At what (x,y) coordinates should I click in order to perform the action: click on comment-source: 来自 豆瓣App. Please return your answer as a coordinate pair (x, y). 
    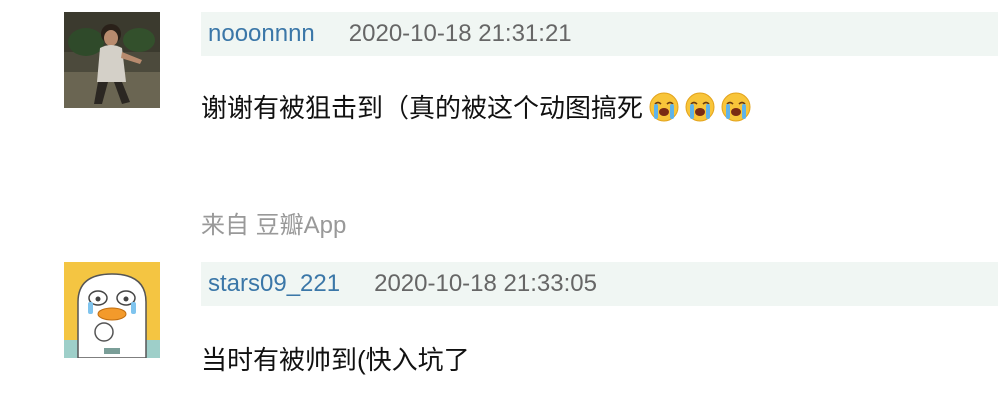
    Looking at the image, I should click on (274, 225).